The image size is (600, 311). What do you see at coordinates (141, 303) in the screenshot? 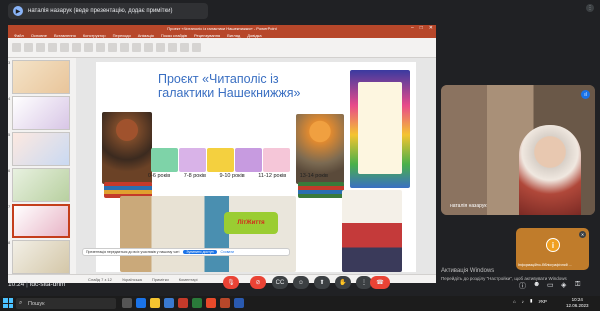
I see `edge-icon` at bounding box center [141, 303].